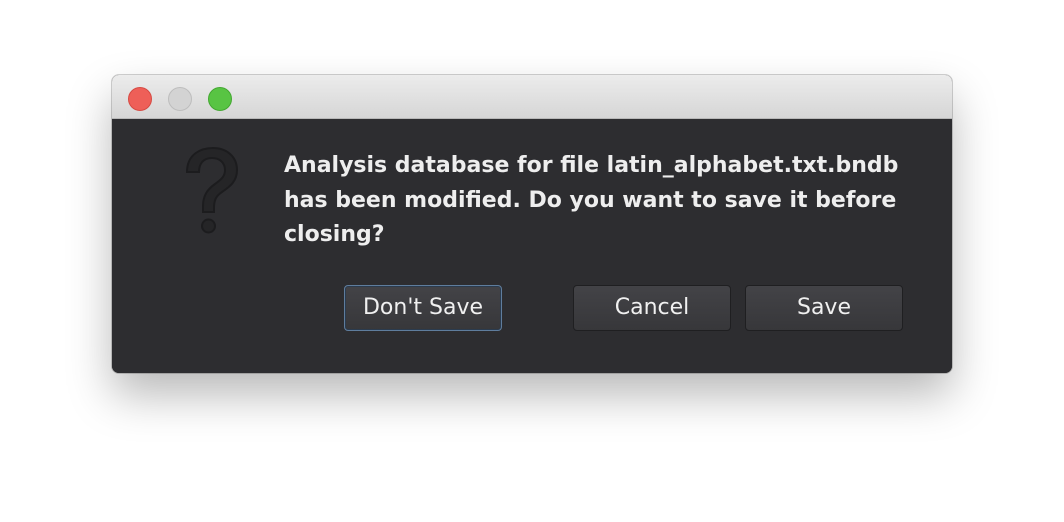  Describe the element at coordinates (532, 97) in the screenshot. I see `title-bar` at that location.